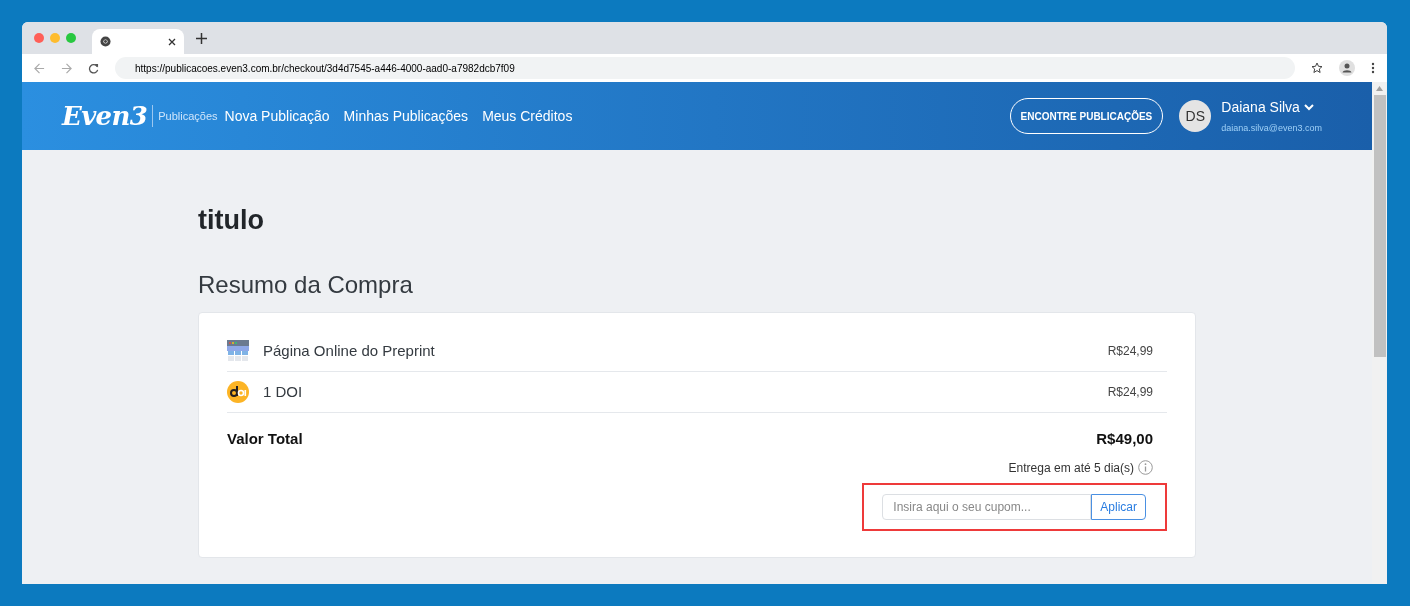 The width and height of the screenshot is (1410, 606). What do you see at coordinates (705, 68) in the screenshot?
I see `address-bar: https://publicacoes.even3.com.br/checkout/3d4d7545-a446-4000-aad0-a7982dcb7f09` at bounding box center [705, 68].